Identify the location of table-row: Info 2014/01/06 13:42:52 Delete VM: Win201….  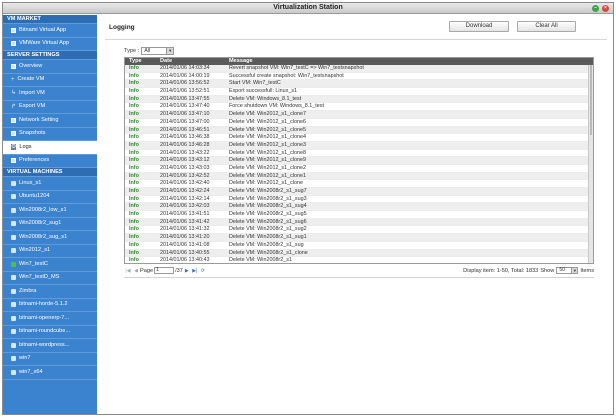
(359, 176).